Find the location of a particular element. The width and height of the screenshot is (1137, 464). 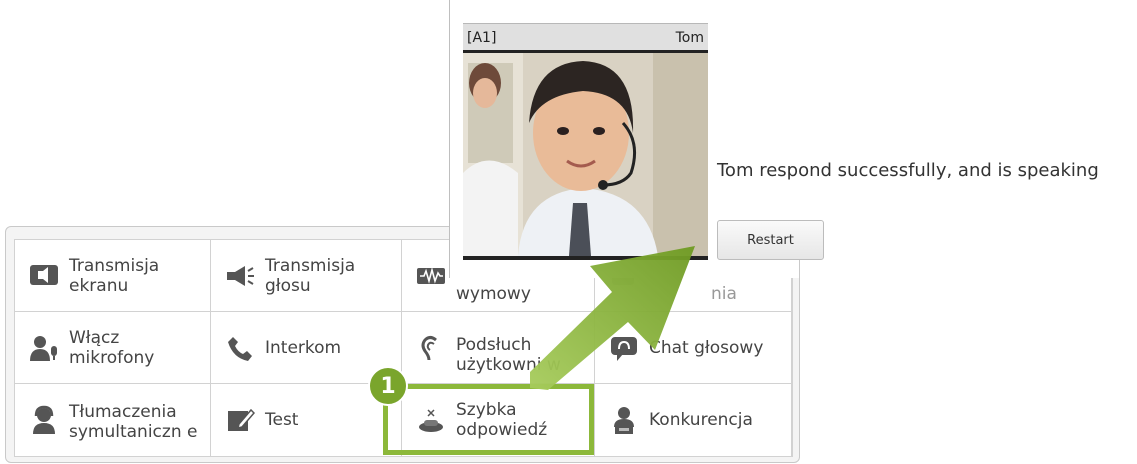

callout-arrow-icon is located at coordinates (612, 318).